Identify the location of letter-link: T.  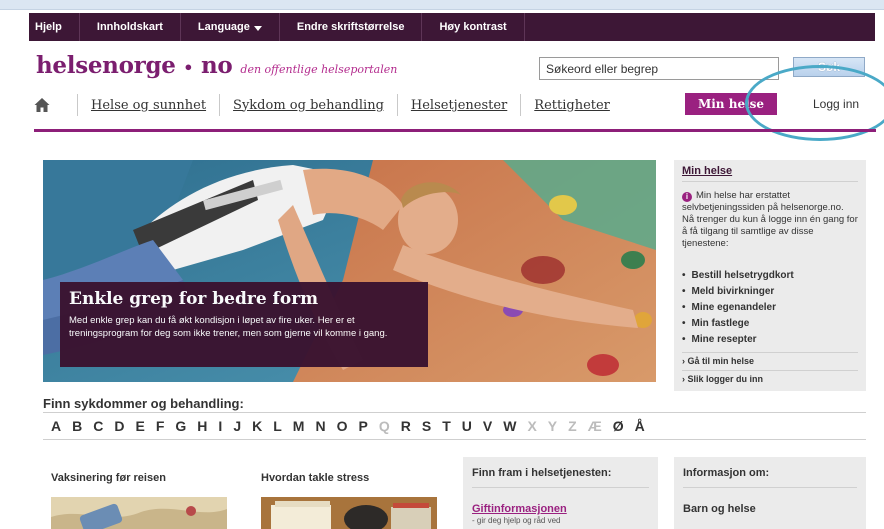
(446, 426).